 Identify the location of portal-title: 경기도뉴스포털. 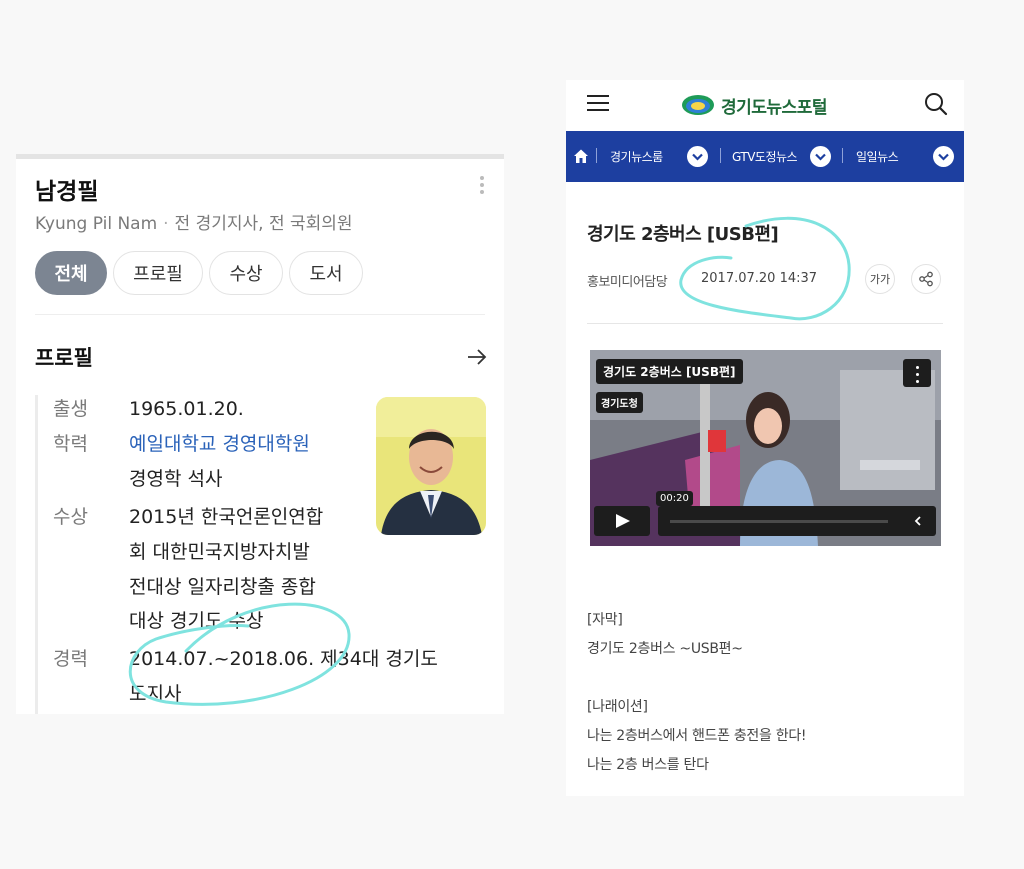
(774, 107).